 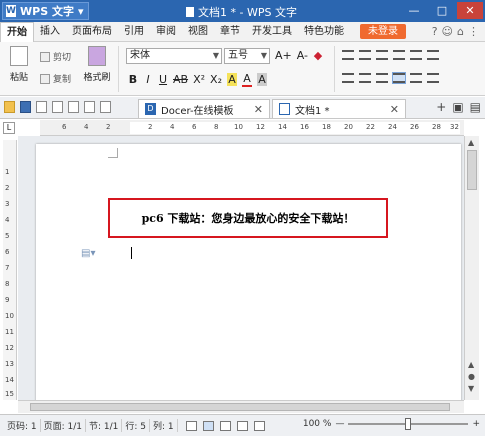 I want to click on reading-view-icon, so click(x=259, y=425).